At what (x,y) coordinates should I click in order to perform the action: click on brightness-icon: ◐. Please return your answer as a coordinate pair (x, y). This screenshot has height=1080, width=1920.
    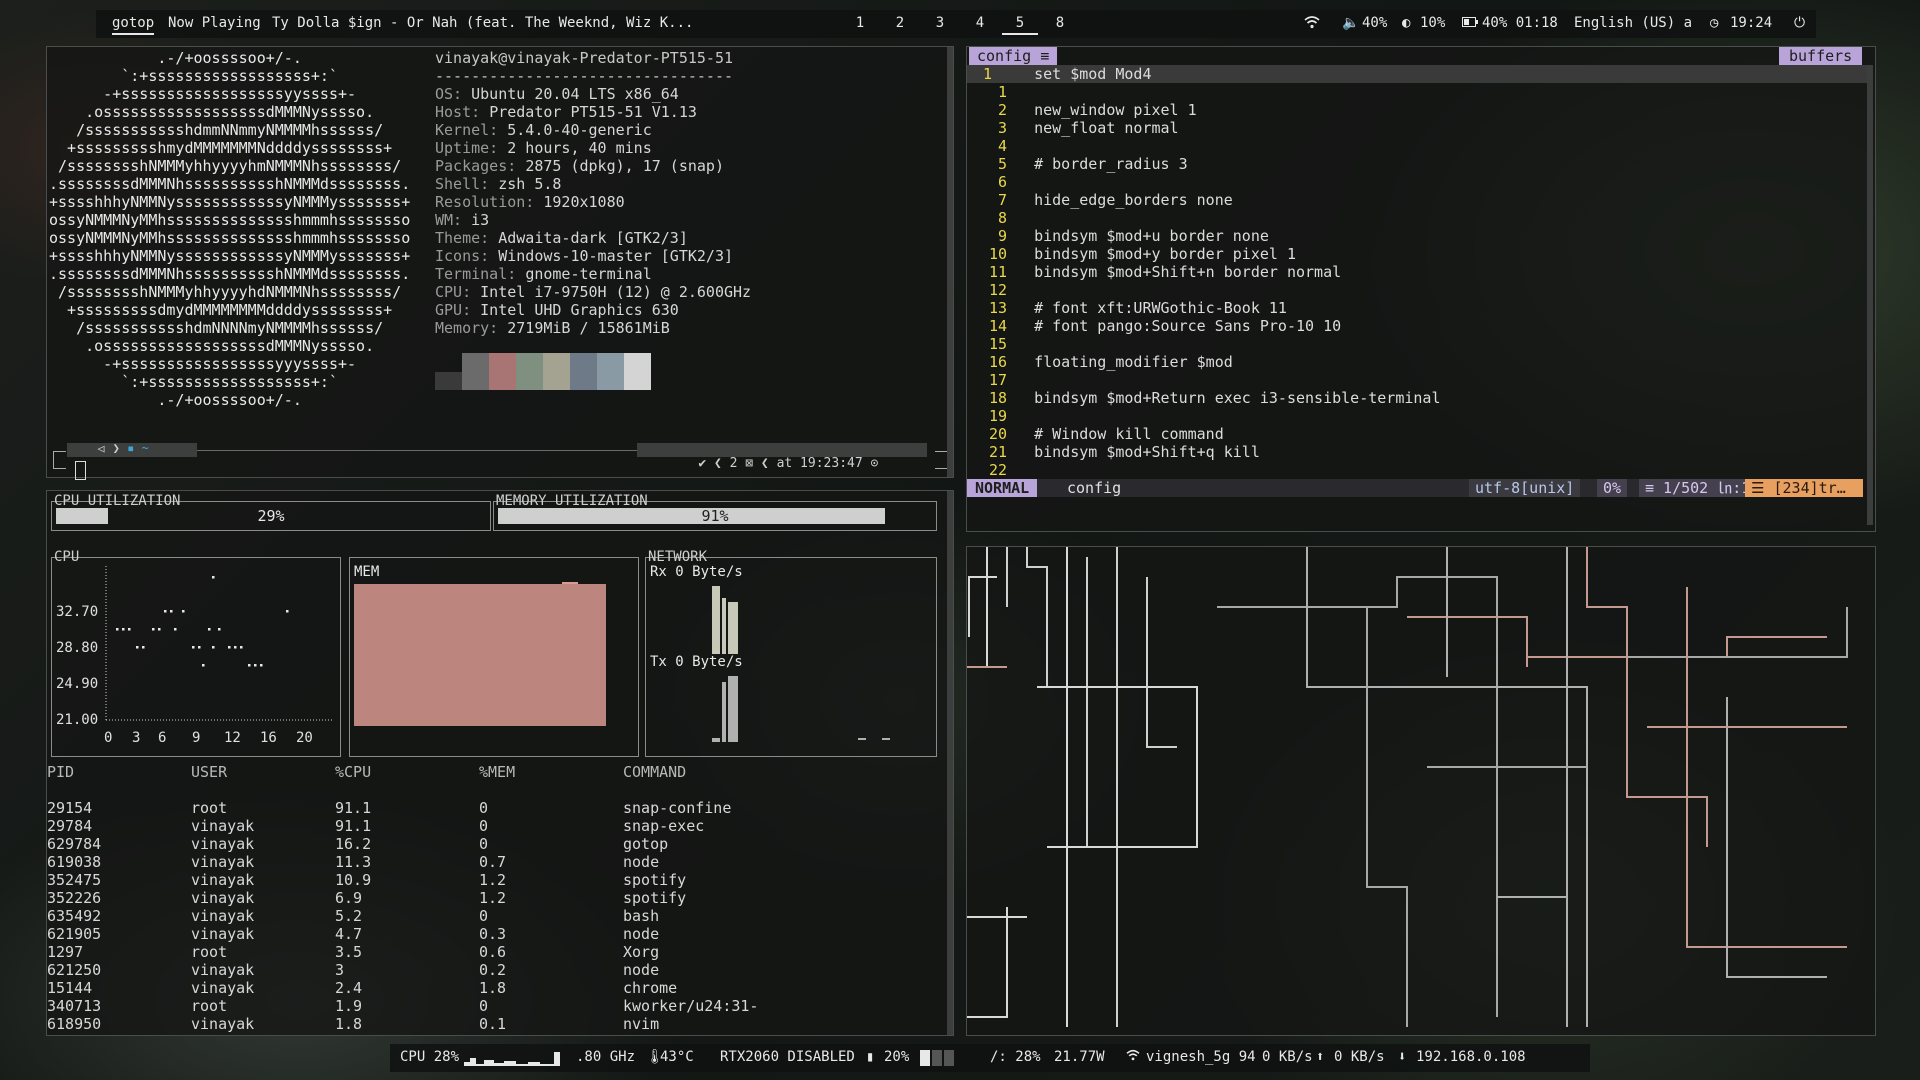
    Looking at the image, I should click on (1406, 23).